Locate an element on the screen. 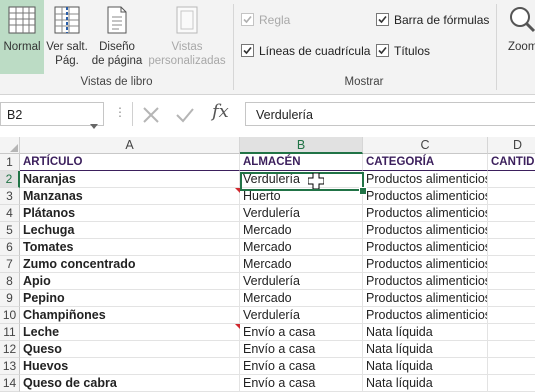 The image size is (535, 392). table-cell: Naranjas is located at coordinates (130, 179).